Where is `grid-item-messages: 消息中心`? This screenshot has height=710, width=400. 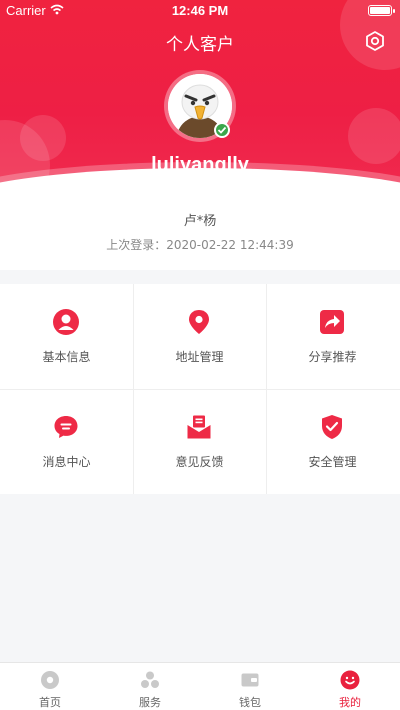 grid-item-messages: 消息中心 is located at coordinates (66, 441).